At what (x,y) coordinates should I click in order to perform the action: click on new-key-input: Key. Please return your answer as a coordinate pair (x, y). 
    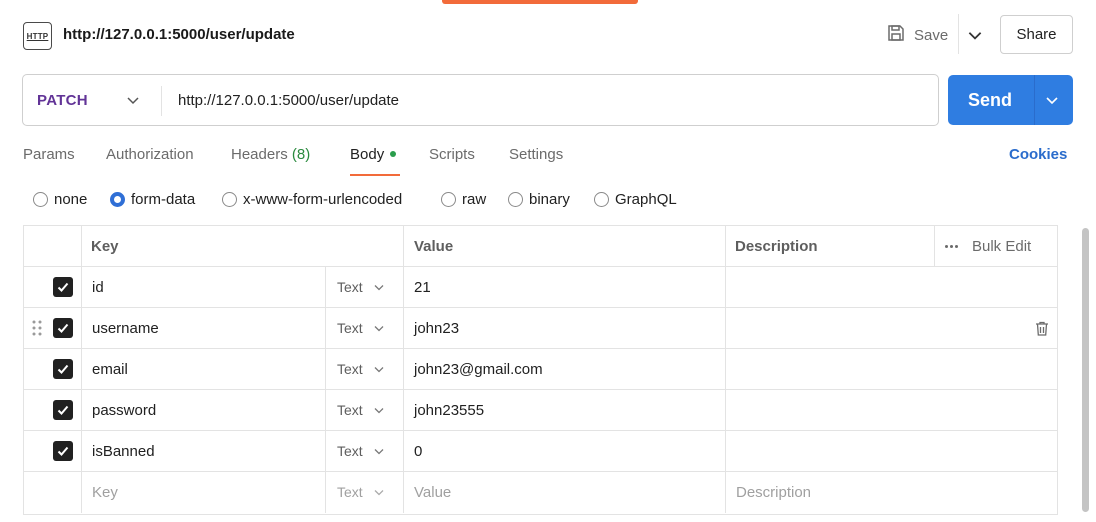
    Looking at the image, I should click on (105, 492).